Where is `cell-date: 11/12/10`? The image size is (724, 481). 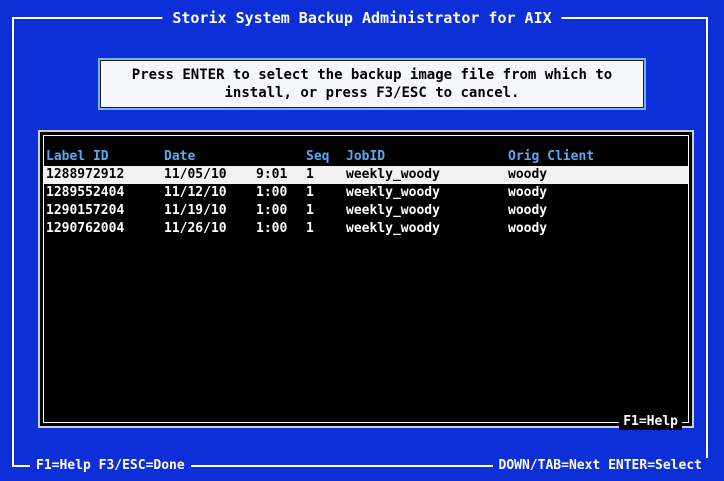
cell-date: 11/12/10 is located at coordinates (195, 192).